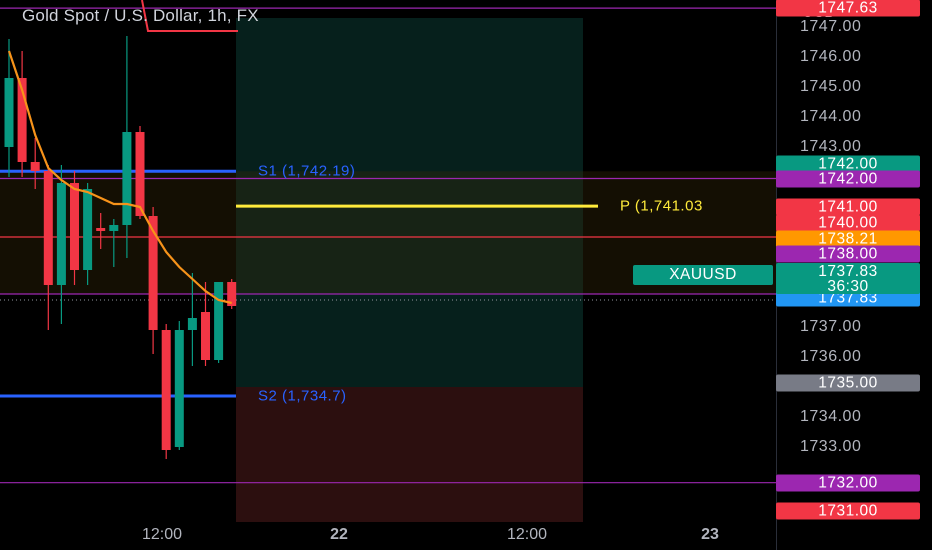 This screenshot has height=550, width=932. I want to click on price-tick: 1737.00, so click(831, 326).